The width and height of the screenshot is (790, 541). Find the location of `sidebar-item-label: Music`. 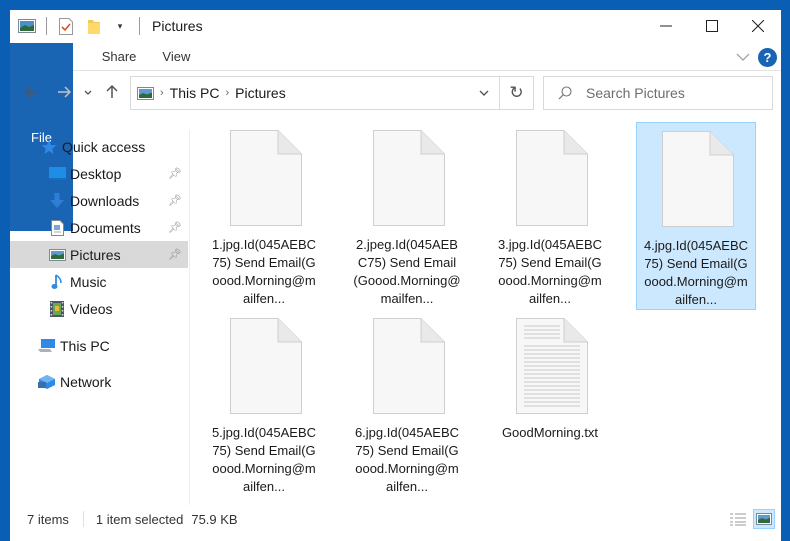

sidebar-item-label: Music is located at coordinates (88, 281).